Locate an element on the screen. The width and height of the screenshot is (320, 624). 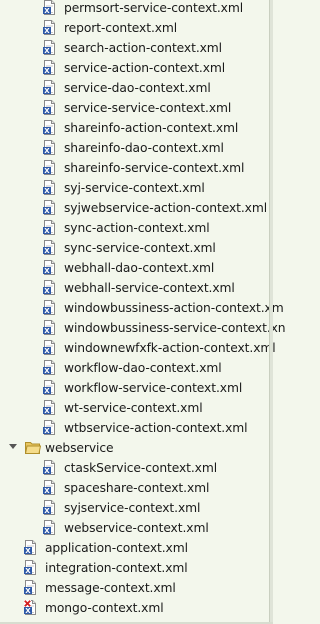
tree-file-item: Xwindownewfxfk-action-context.xml is located at coordinates (138, 348).